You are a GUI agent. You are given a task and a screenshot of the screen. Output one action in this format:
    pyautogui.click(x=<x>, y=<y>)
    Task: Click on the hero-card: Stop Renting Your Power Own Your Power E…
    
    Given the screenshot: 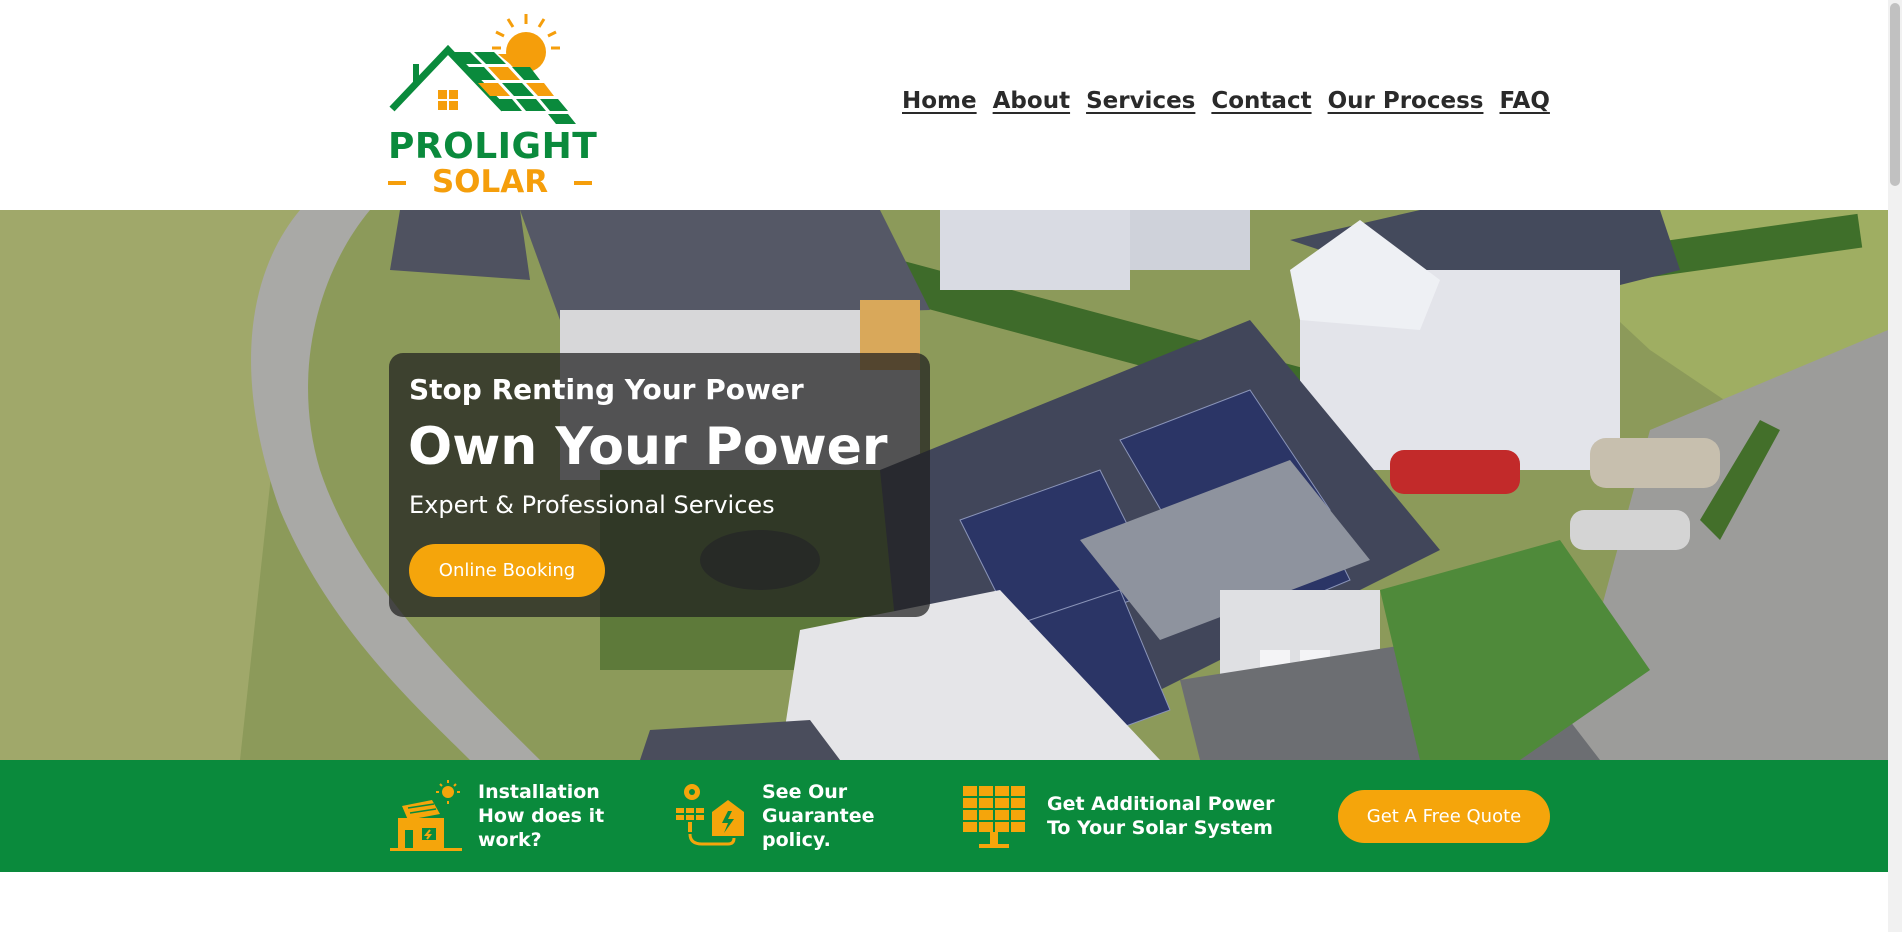 What is the action you would take?
    pyautogui.click(x=659, y=485)
    